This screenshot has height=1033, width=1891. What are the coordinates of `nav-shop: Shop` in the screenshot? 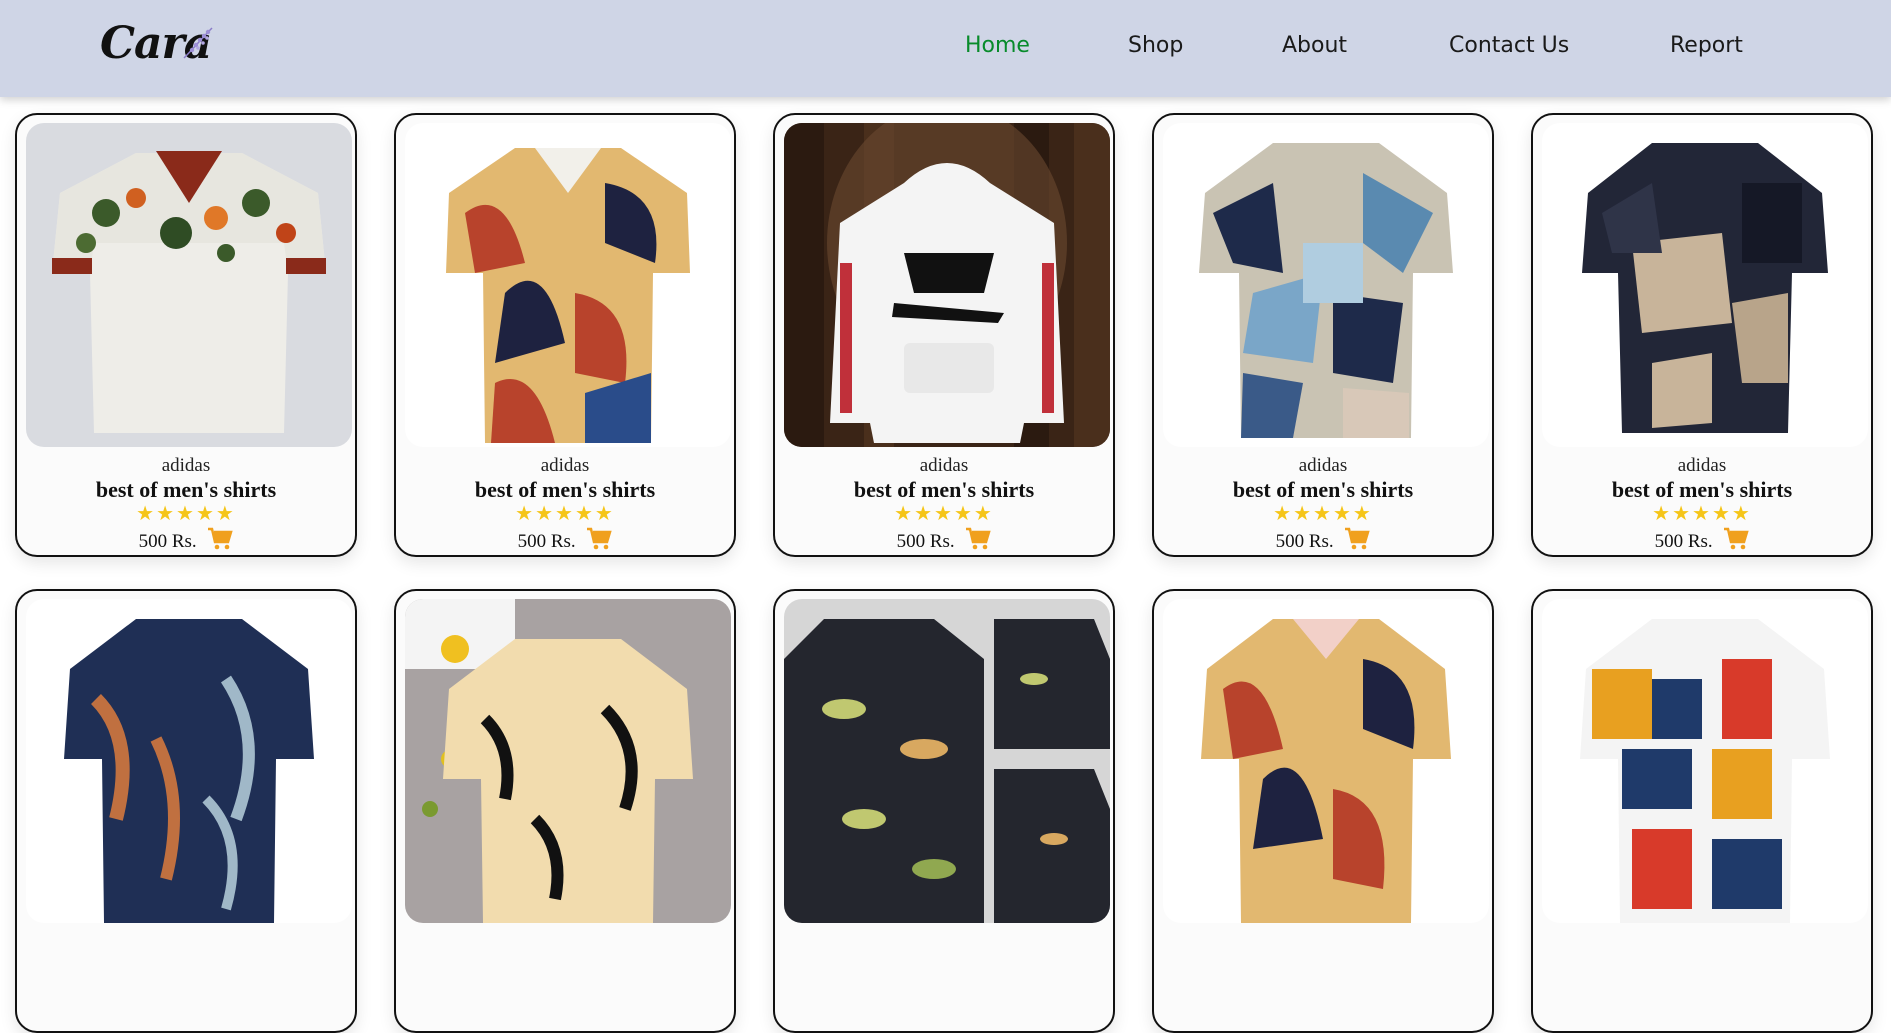 It's located at (1155, 45).